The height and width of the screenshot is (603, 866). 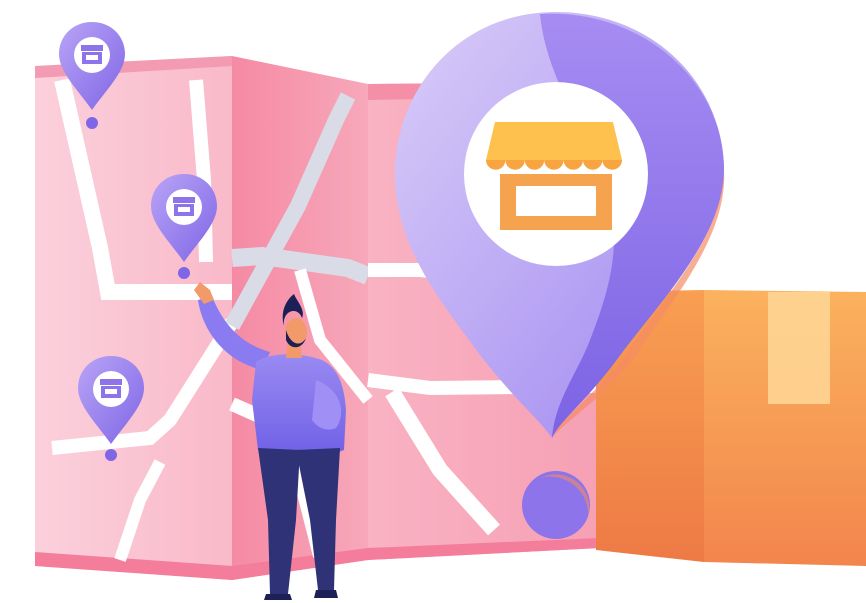 What do you see at coordinates (799, 348) in the screenshot?
I see `box-tape` at bounding box center [799, 348].